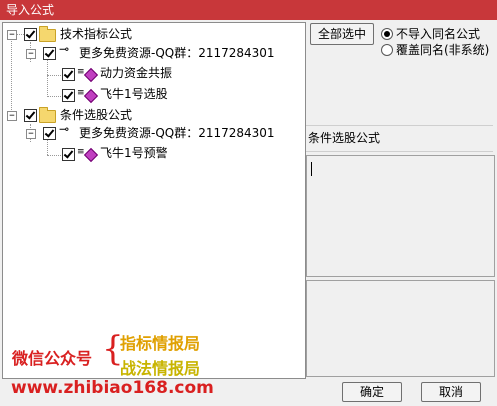 The height and width of the screenshot is (406, 497). I want to click on select-all-button: 全部选中, so click(342, 34).